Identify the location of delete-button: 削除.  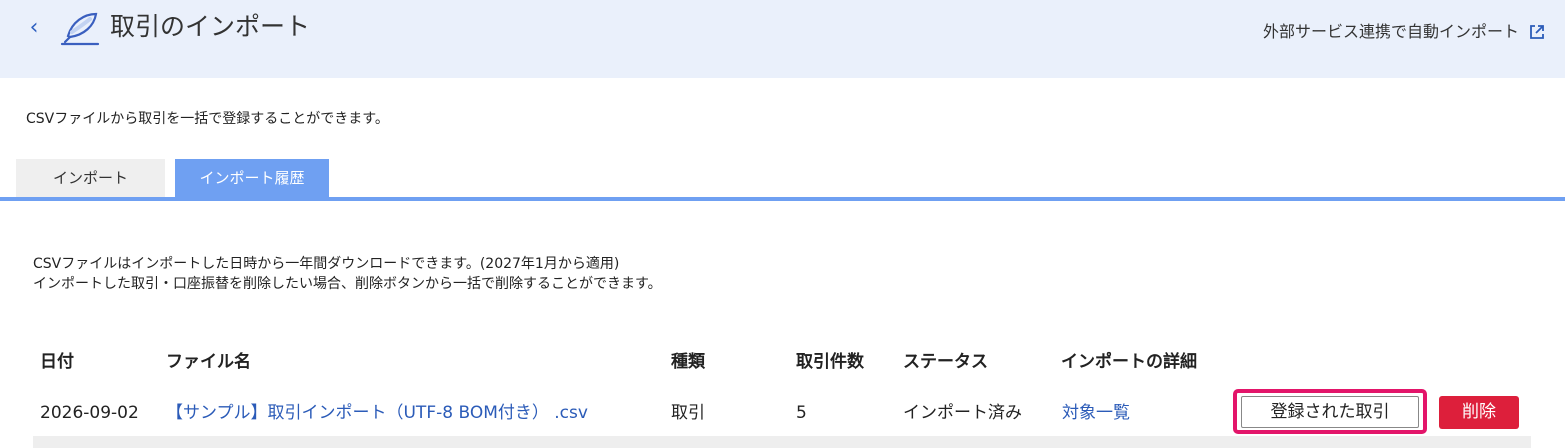
(1479, 412).